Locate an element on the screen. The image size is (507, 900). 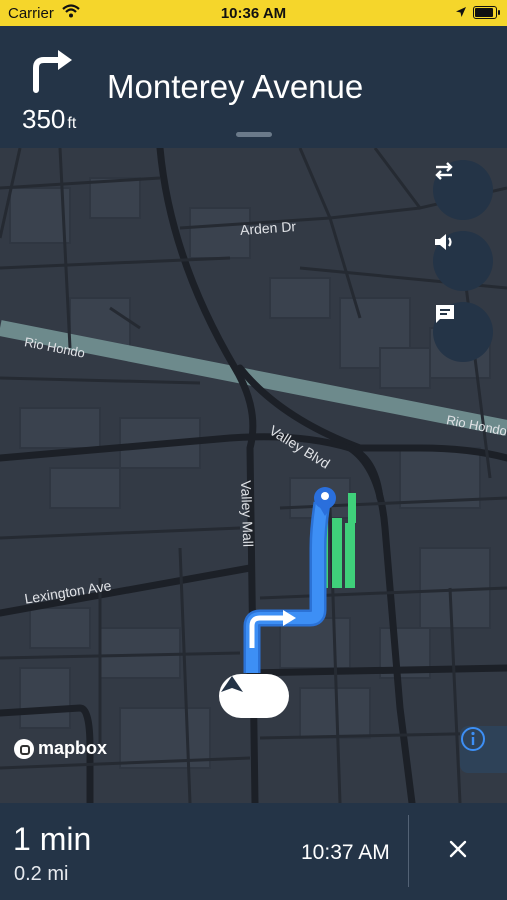
distance-value: 350 is located at coordinates (44, 119).